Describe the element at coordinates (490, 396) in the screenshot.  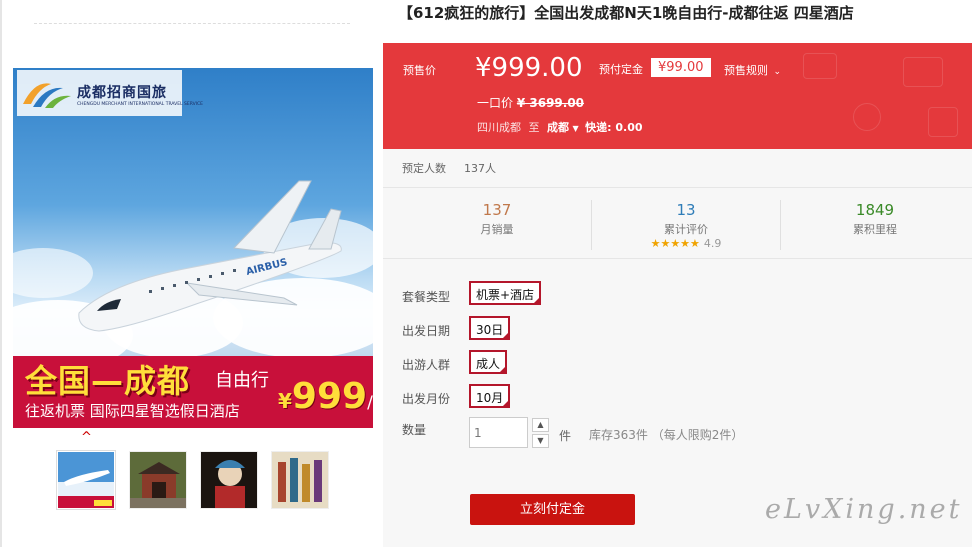
I see `departure-month-option: 10月` at that location.